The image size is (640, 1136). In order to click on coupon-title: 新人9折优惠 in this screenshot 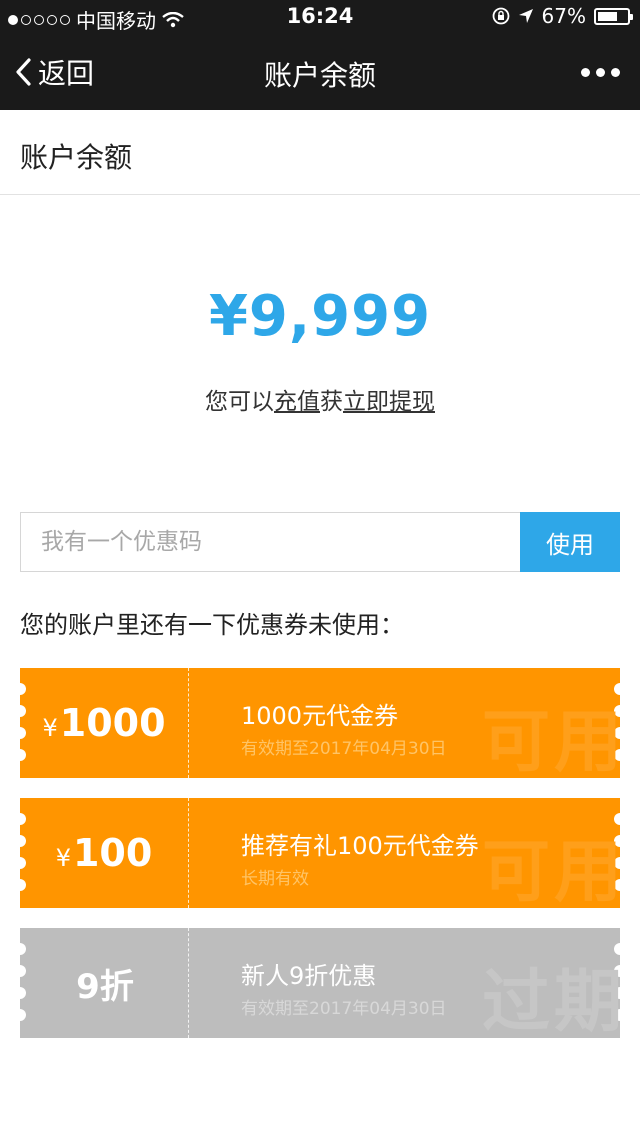, I will do `click(309, 976)`.